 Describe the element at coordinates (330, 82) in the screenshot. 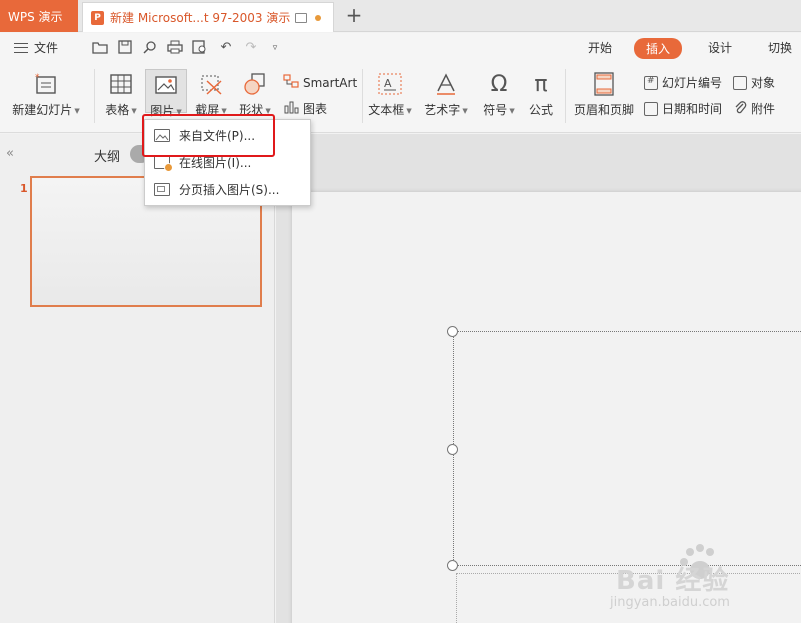

I see `smartart-label: SmartArt` at that location.